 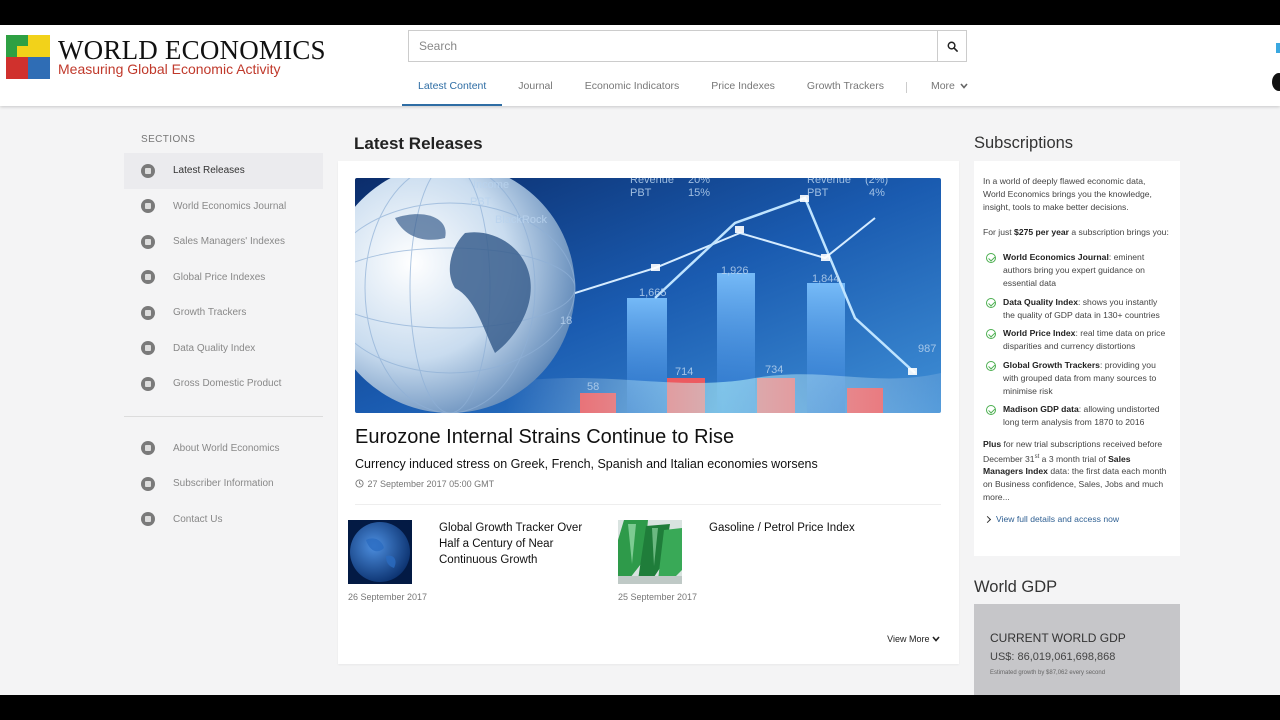 What do you see at coordinates (735, 271) in the screenshot?
I see `hero-num-1926: 1,926` at bounding box center [735, 271].